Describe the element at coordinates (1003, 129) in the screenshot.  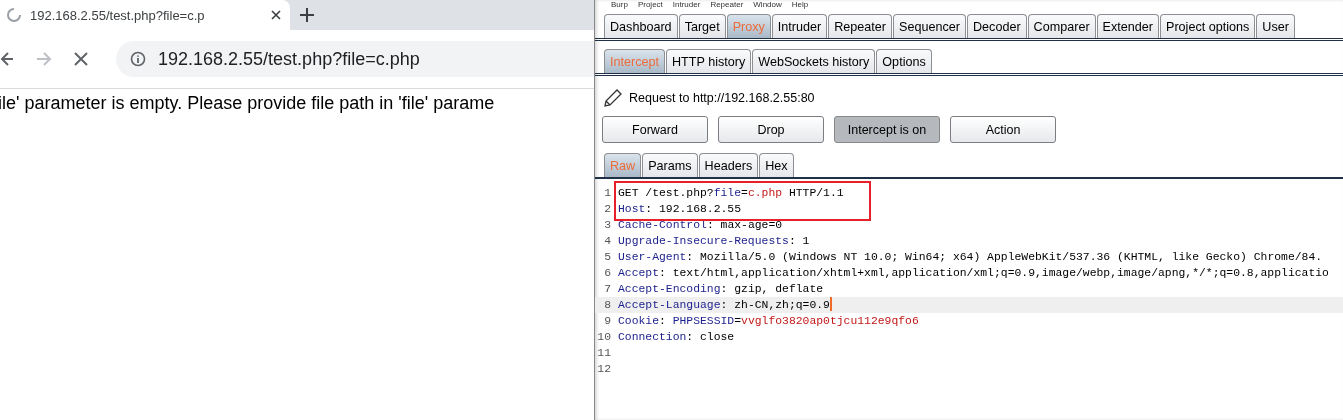
I see `toolbar-button: Action` at that location.